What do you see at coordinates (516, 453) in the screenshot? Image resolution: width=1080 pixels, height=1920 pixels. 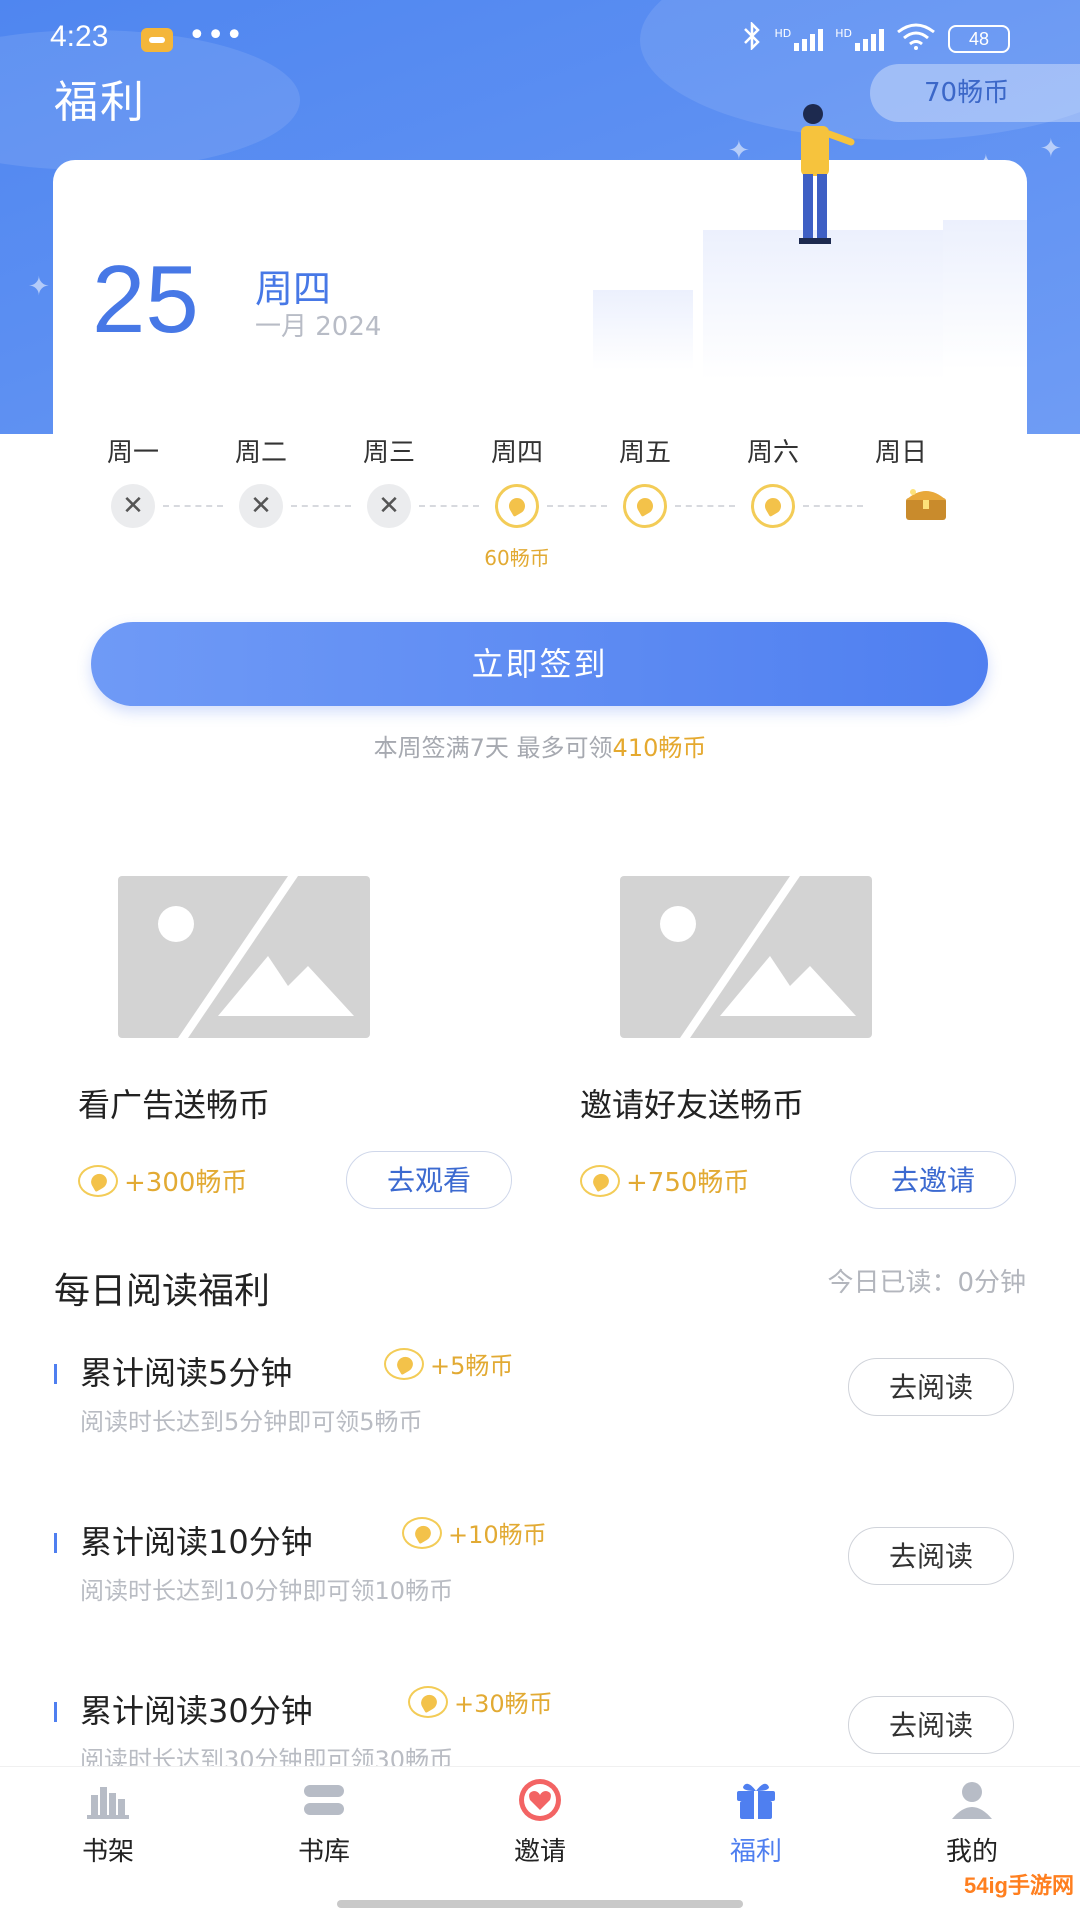 I see `day-label: 周四` at bounding box center [516, 453].